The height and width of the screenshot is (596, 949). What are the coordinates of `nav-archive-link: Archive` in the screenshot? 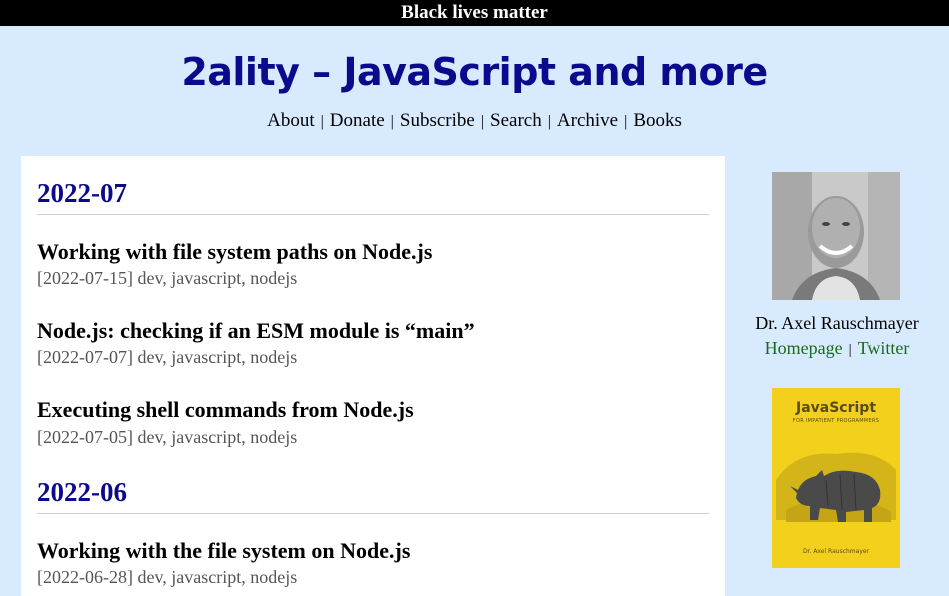 It's located at (587, 120).